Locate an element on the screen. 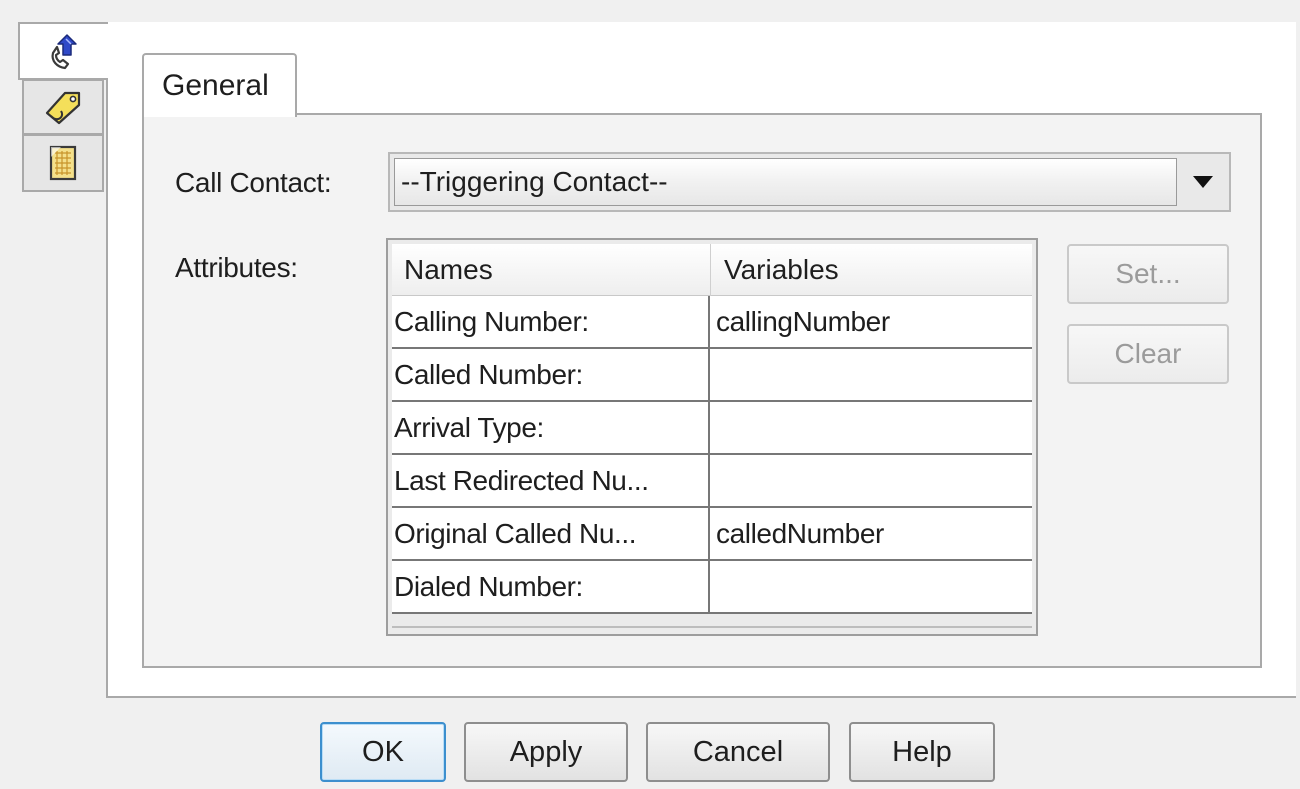 The width and height of the screenshot is (1300, 789). ok-button: OK is located at coordinates (383, 752).